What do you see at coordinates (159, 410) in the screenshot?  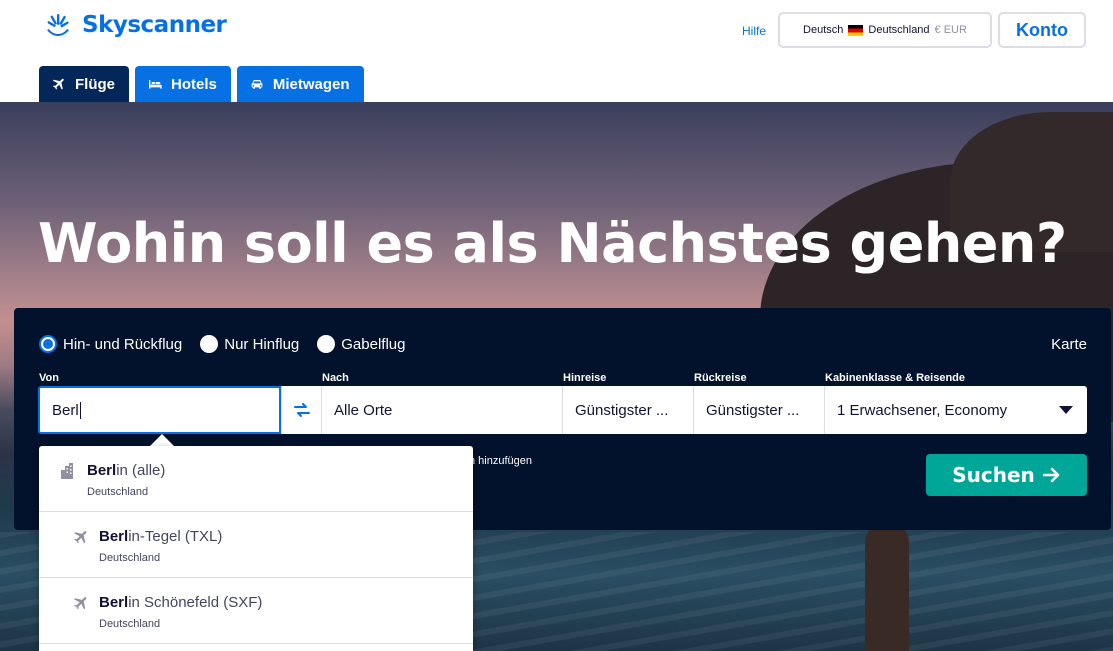 I see `from-input: Berl` at bounding box center [159, 410].